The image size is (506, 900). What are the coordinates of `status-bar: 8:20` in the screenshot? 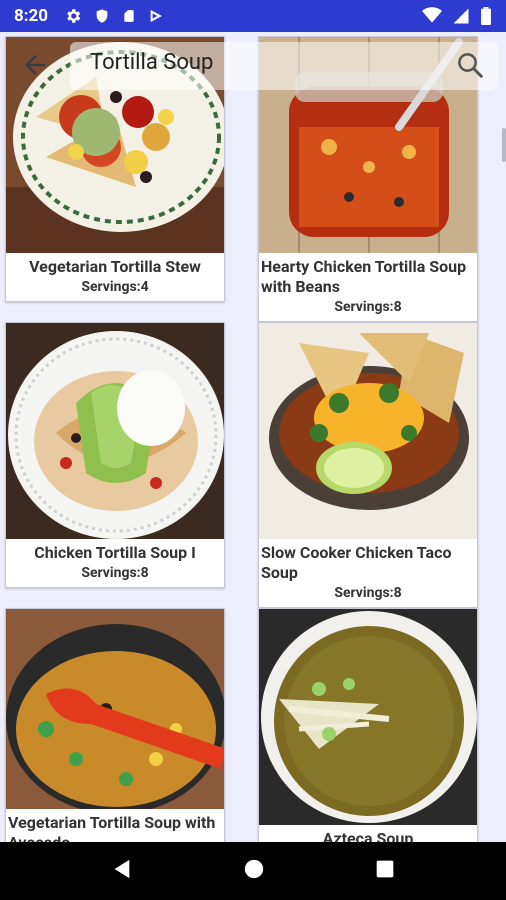 It's located at (253, 16).